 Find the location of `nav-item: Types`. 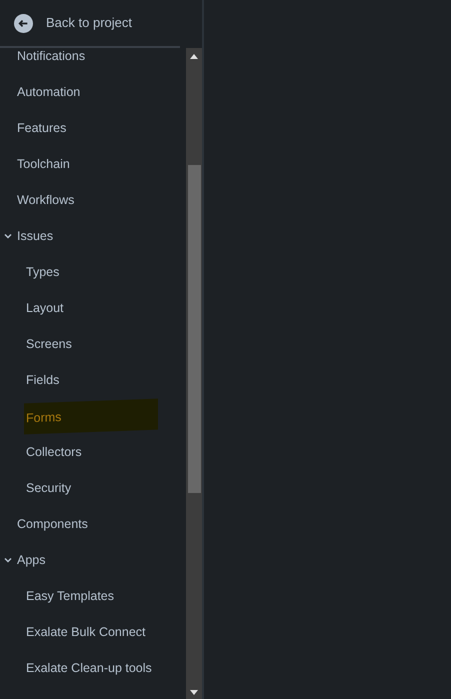

nav-item: Types is located at coordinates (43, 272).